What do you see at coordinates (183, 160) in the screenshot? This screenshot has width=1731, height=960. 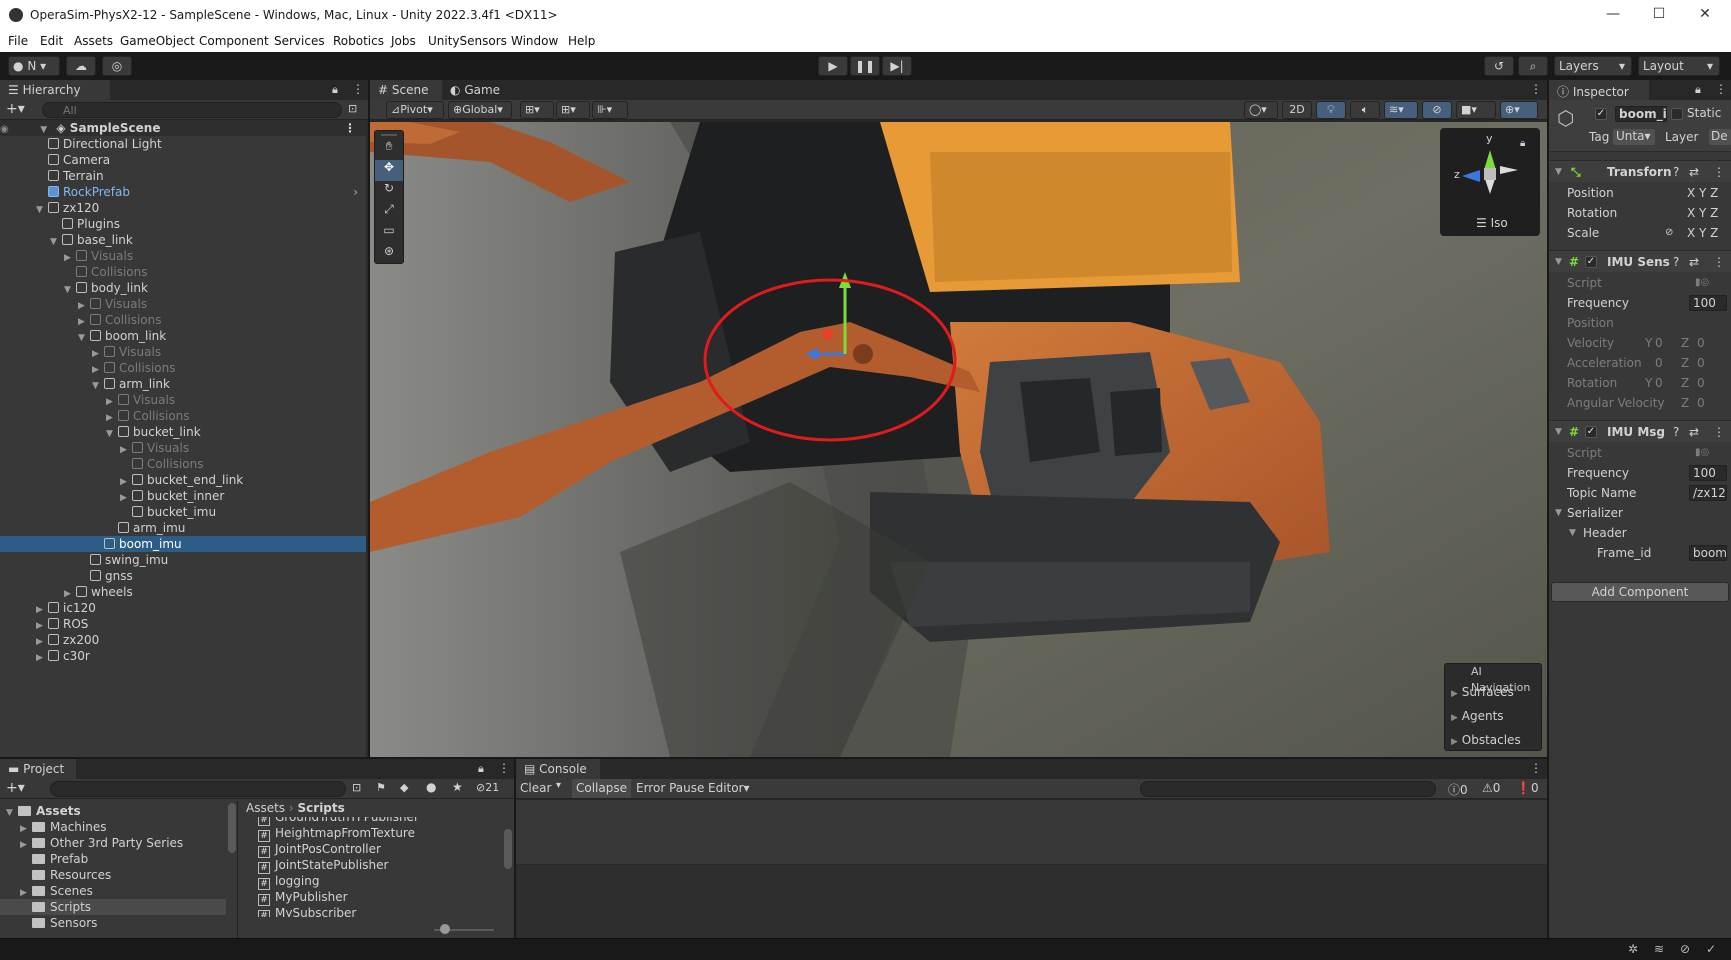 I see `hierarchy-item: Camera` at bounding box center [183, 160].